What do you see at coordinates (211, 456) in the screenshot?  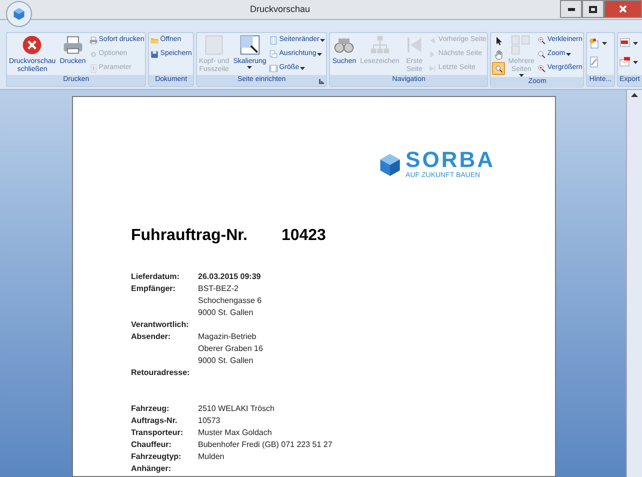 I see `field-value: Mulden` at bounding box center [211, 456].